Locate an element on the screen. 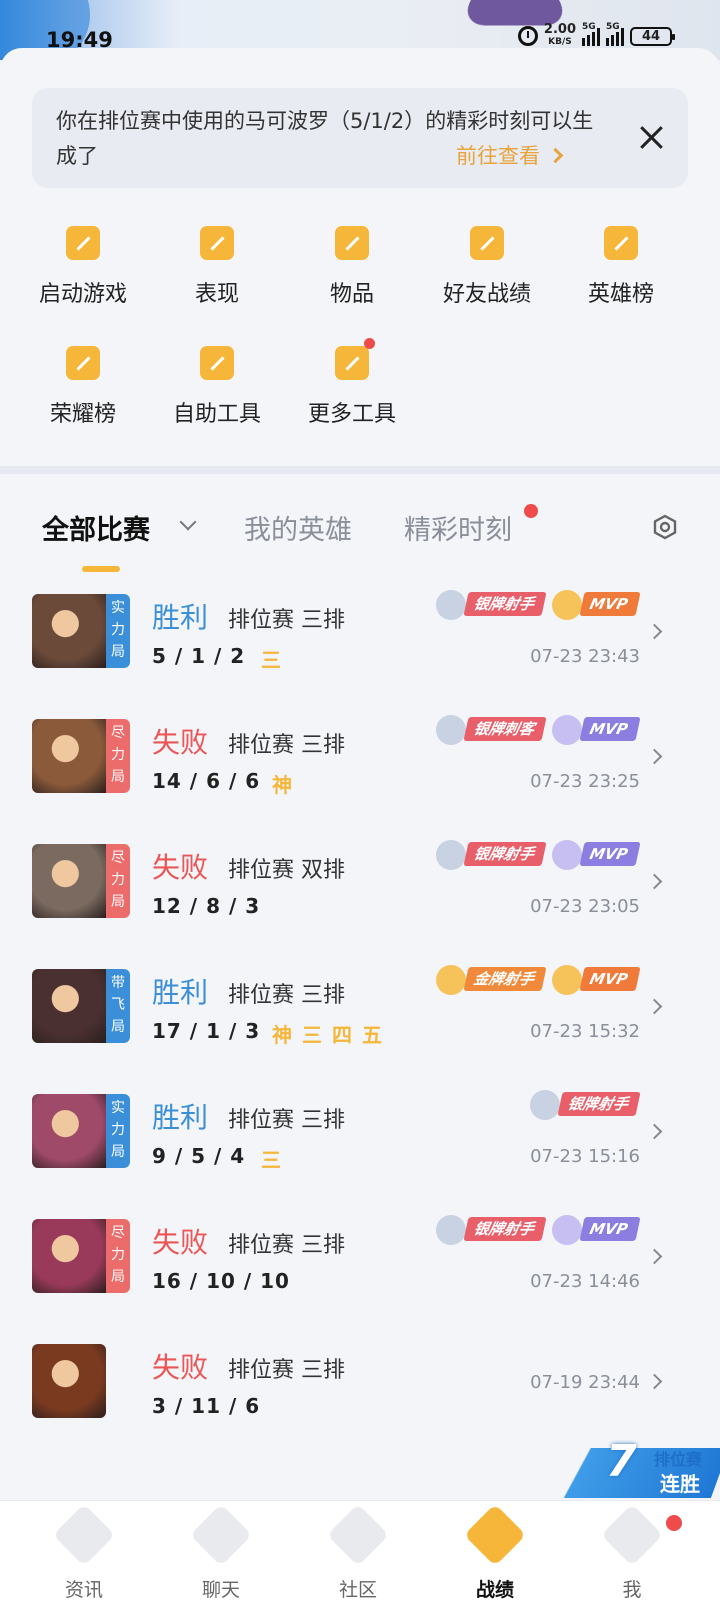 The width and height of the screenshot is (720, 1608). close-icon is located at coordinates (651, 137).